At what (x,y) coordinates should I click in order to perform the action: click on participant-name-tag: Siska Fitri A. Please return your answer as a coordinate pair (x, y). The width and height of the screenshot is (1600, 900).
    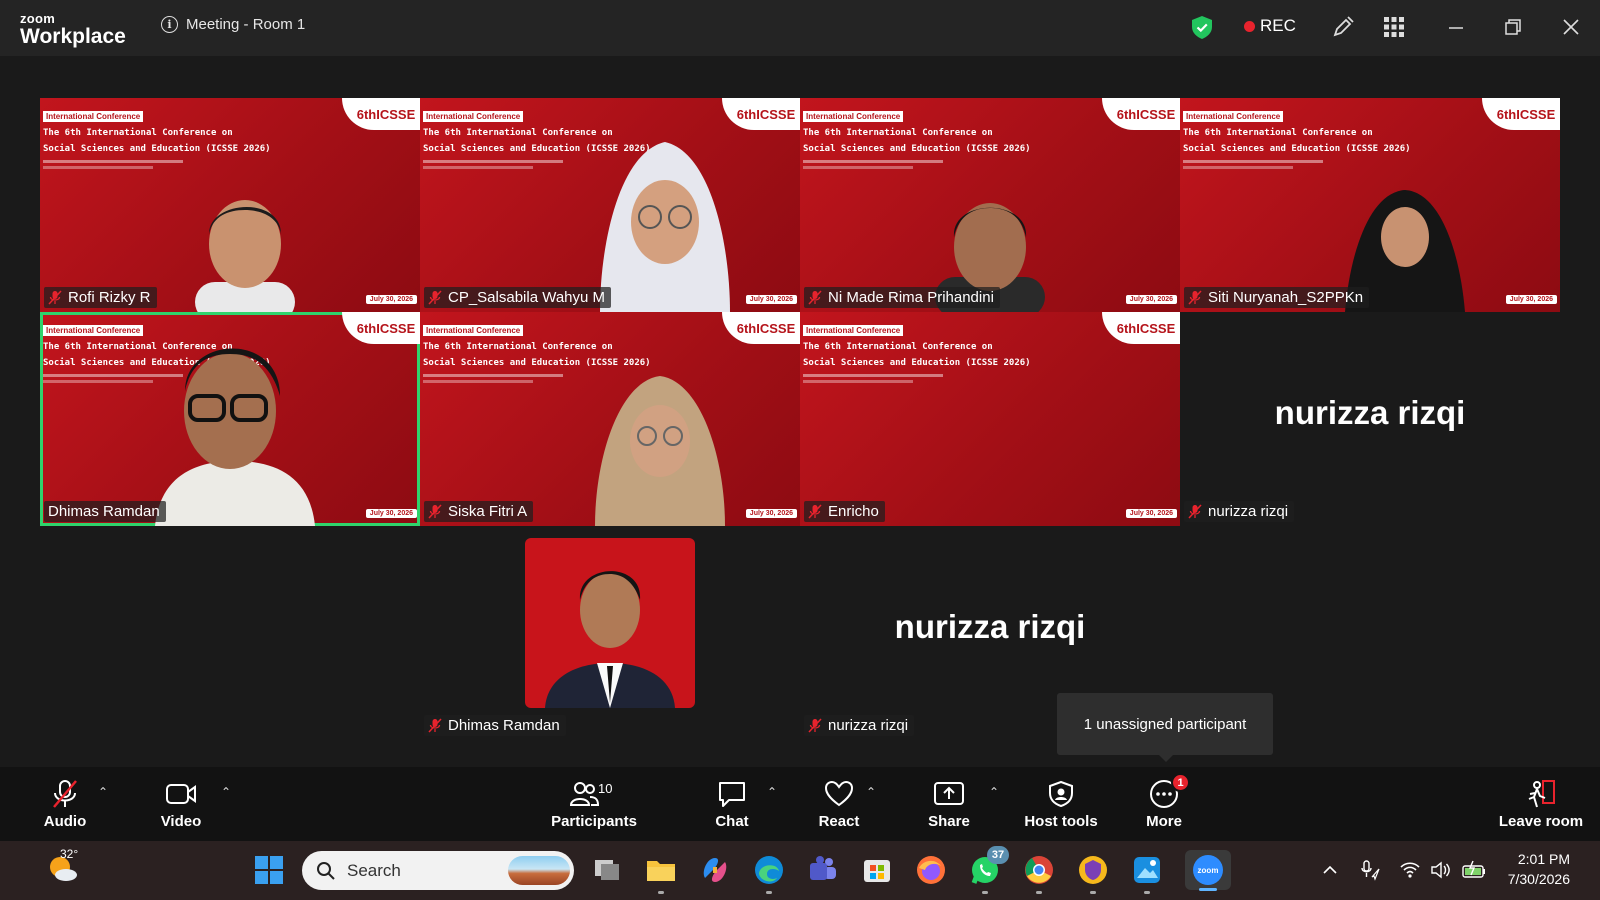
    Looking at the image, I should click on (479, 511).